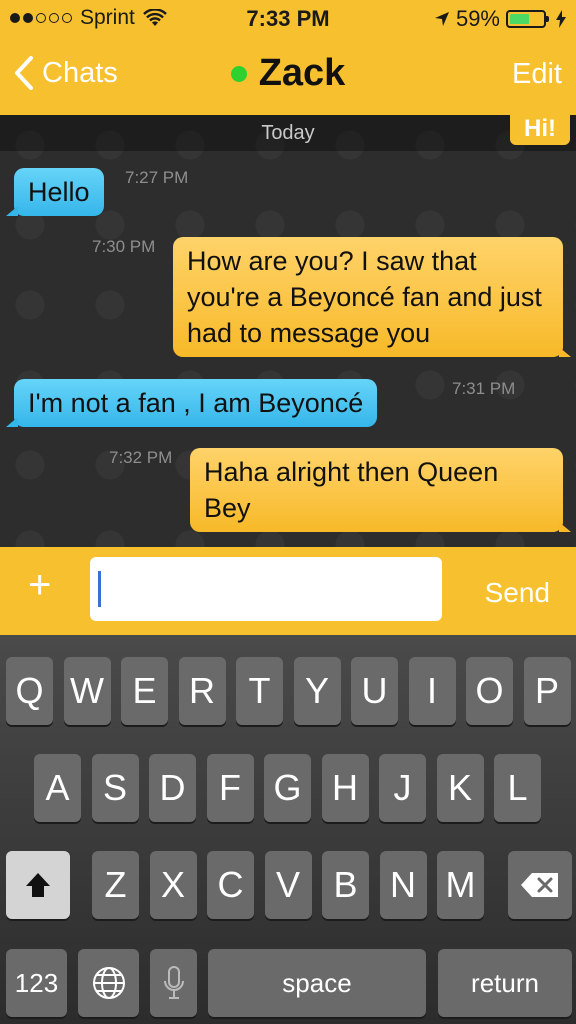 This screenshot has width=576, height=1024. I want to click on key-a: A, so click(57, 788).